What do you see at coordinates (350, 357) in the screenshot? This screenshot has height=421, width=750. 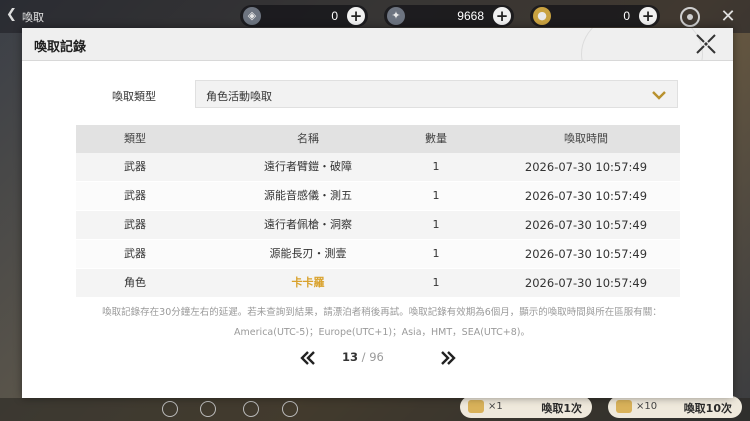 I see `current-page: 13` at bounding box center [350, 357].